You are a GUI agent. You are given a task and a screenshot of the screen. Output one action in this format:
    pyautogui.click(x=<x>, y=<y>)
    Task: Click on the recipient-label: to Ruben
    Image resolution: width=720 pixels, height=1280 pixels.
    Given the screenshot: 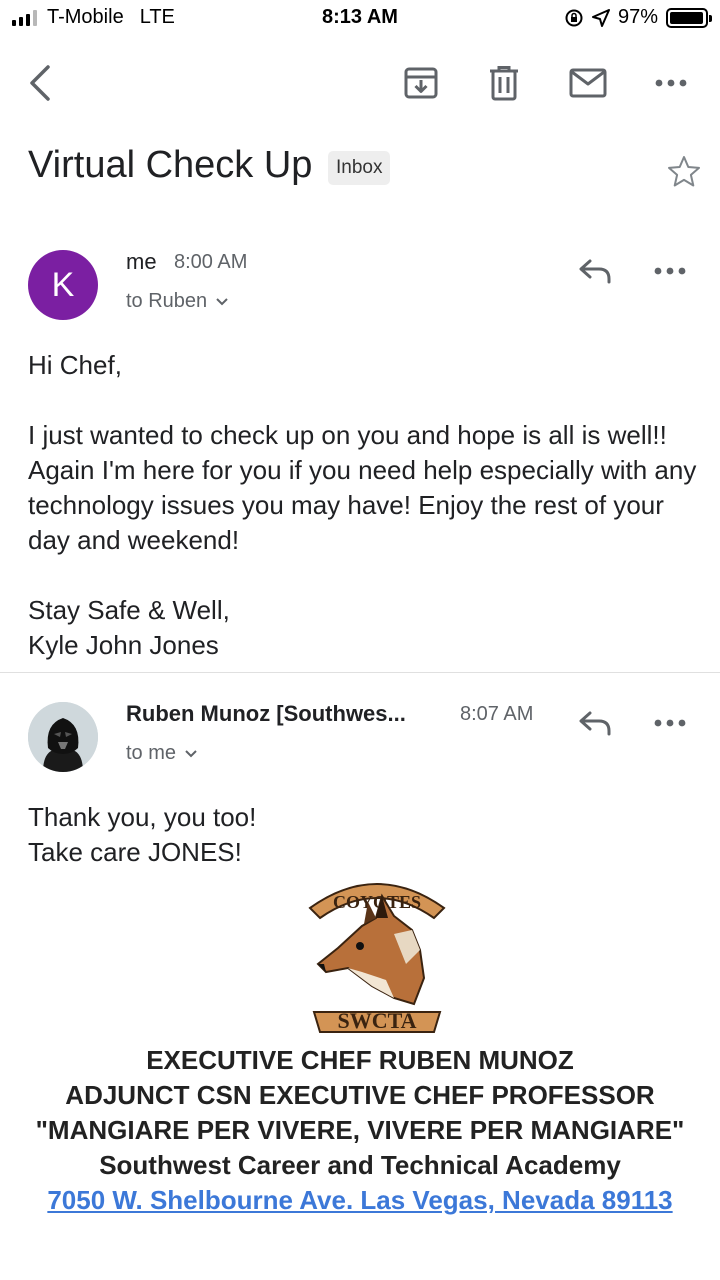 What is the action you would take?
    pyautogui.click(x=167, y=301)
    